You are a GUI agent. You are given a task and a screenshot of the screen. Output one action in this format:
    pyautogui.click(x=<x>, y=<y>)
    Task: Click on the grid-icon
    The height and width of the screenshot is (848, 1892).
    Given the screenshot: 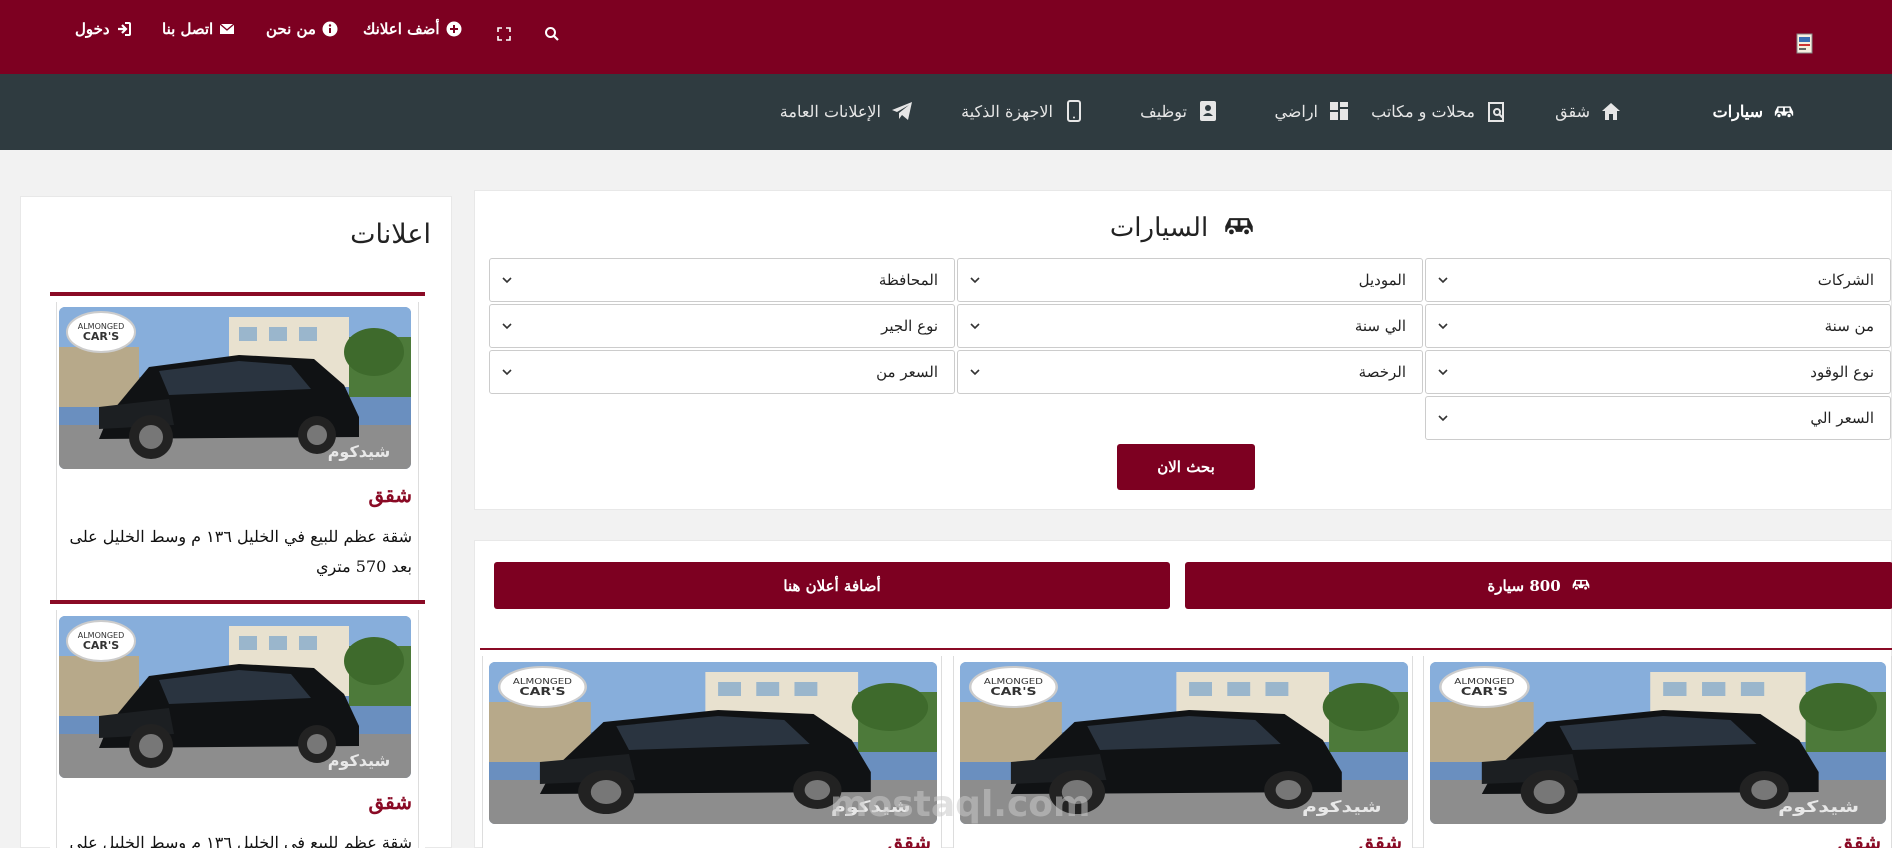 What is the action you would take?
    pyautogui.click(x=1339, y=111)
    